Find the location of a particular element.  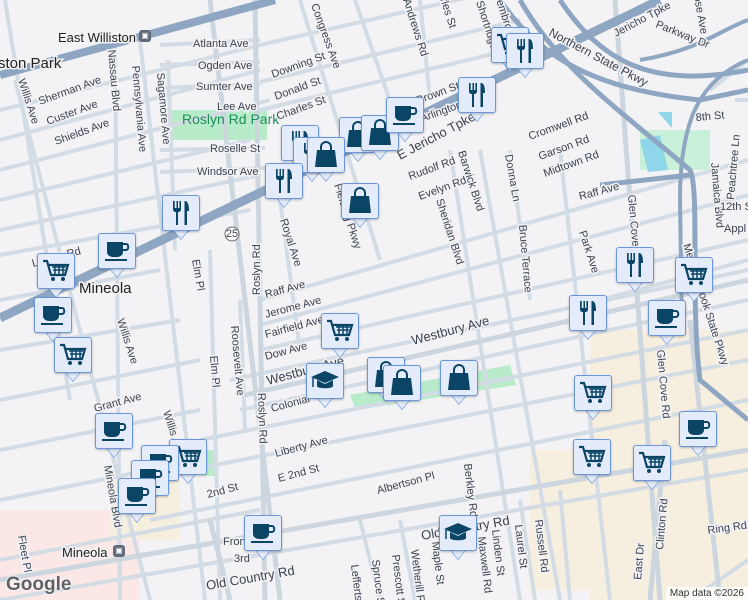

street-label: Royal Ave is located at coordinates (290, 242).